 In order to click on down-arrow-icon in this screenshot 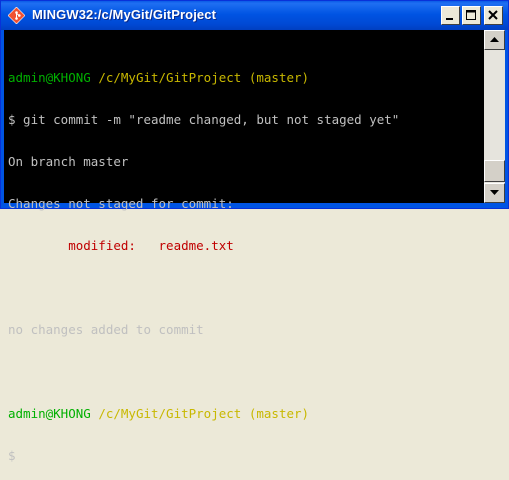, I will do `click(494, 192)`.